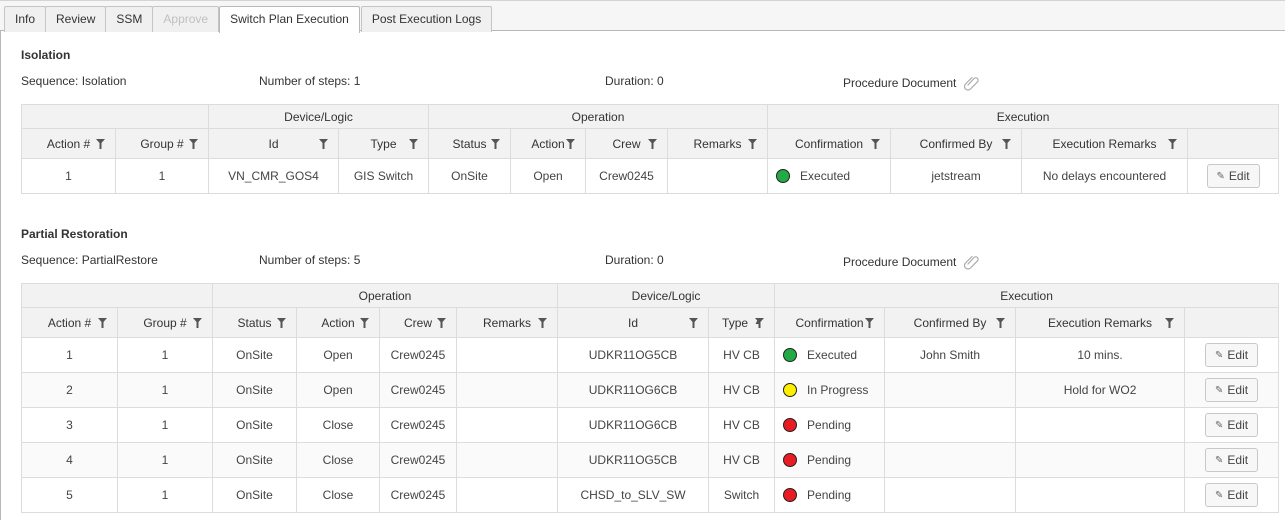  I want to click on cell-type: HV CB, so click(742, 355).